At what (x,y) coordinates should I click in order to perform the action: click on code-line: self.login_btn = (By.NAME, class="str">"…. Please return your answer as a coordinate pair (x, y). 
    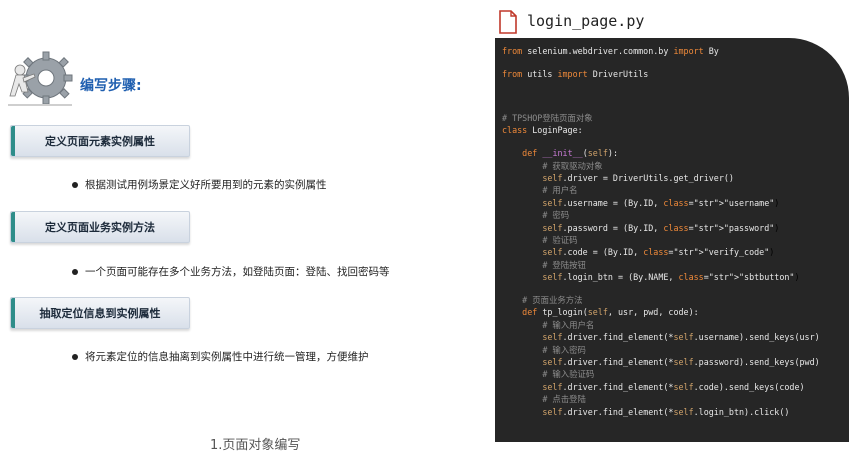
    Looking at the image, I should click on (671, 277).